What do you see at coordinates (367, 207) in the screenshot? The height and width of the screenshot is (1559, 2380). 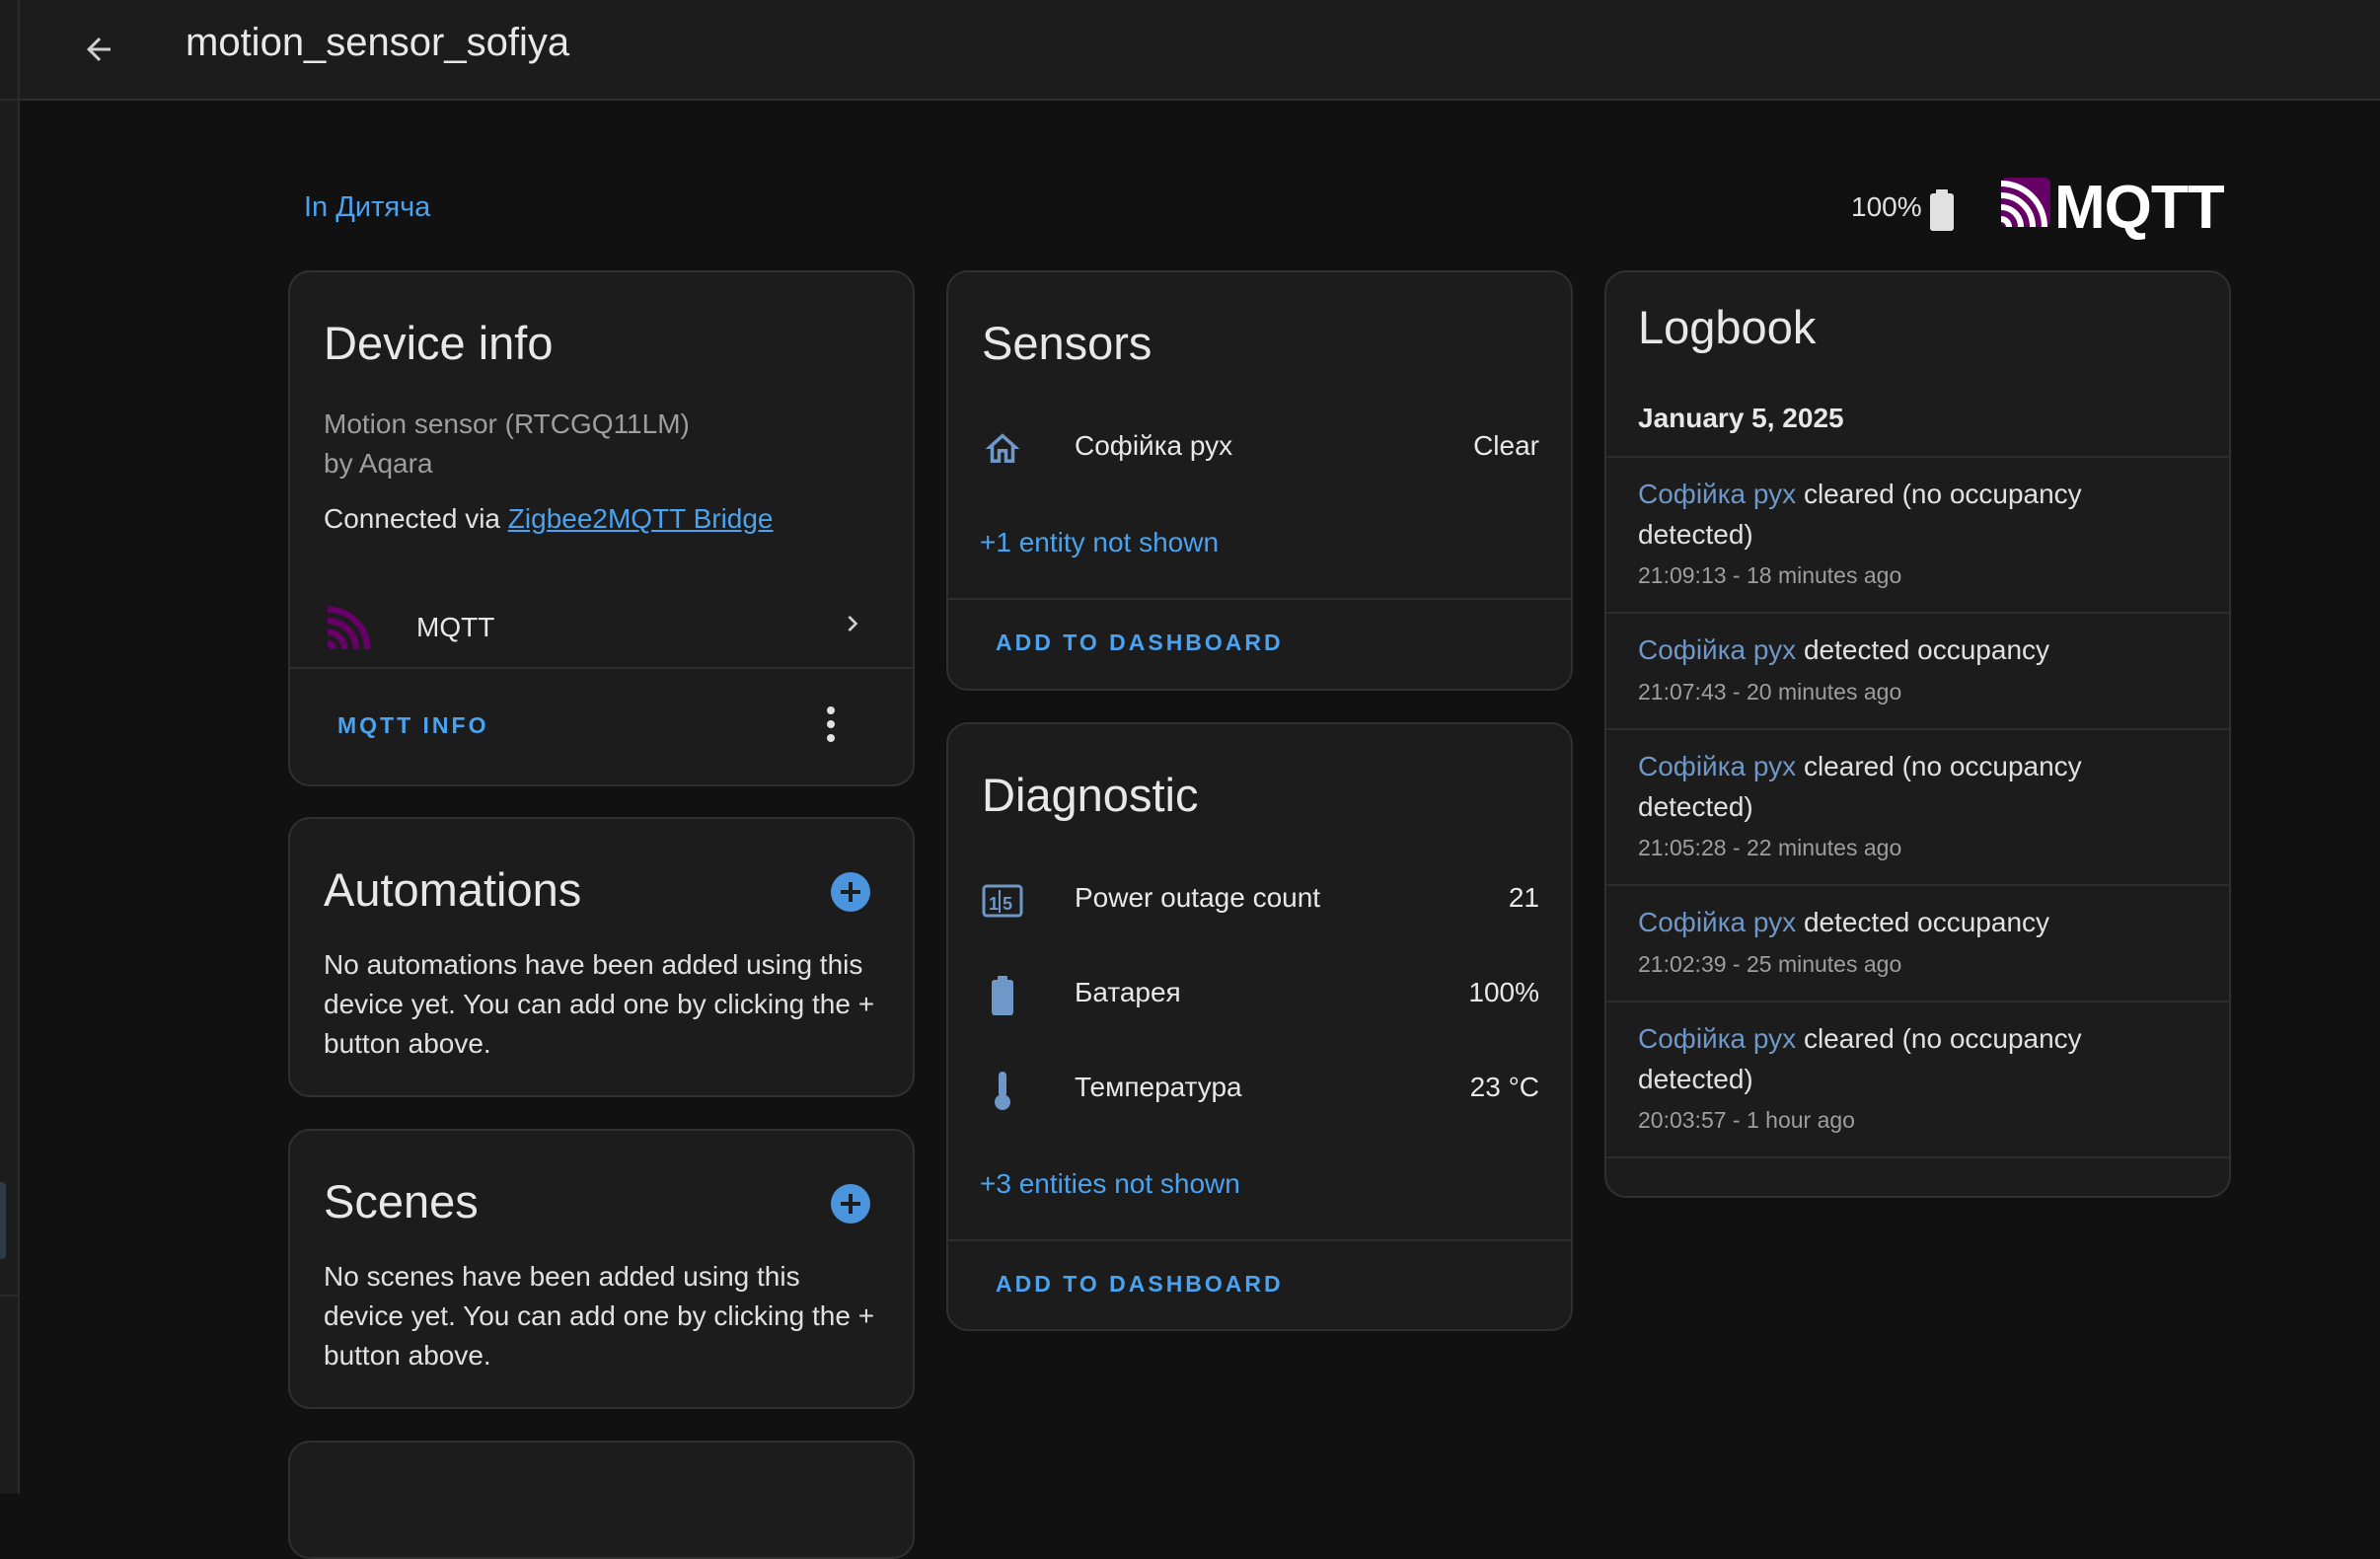 I see `area-link: In Дитяча` at bounding box center [367, 207].